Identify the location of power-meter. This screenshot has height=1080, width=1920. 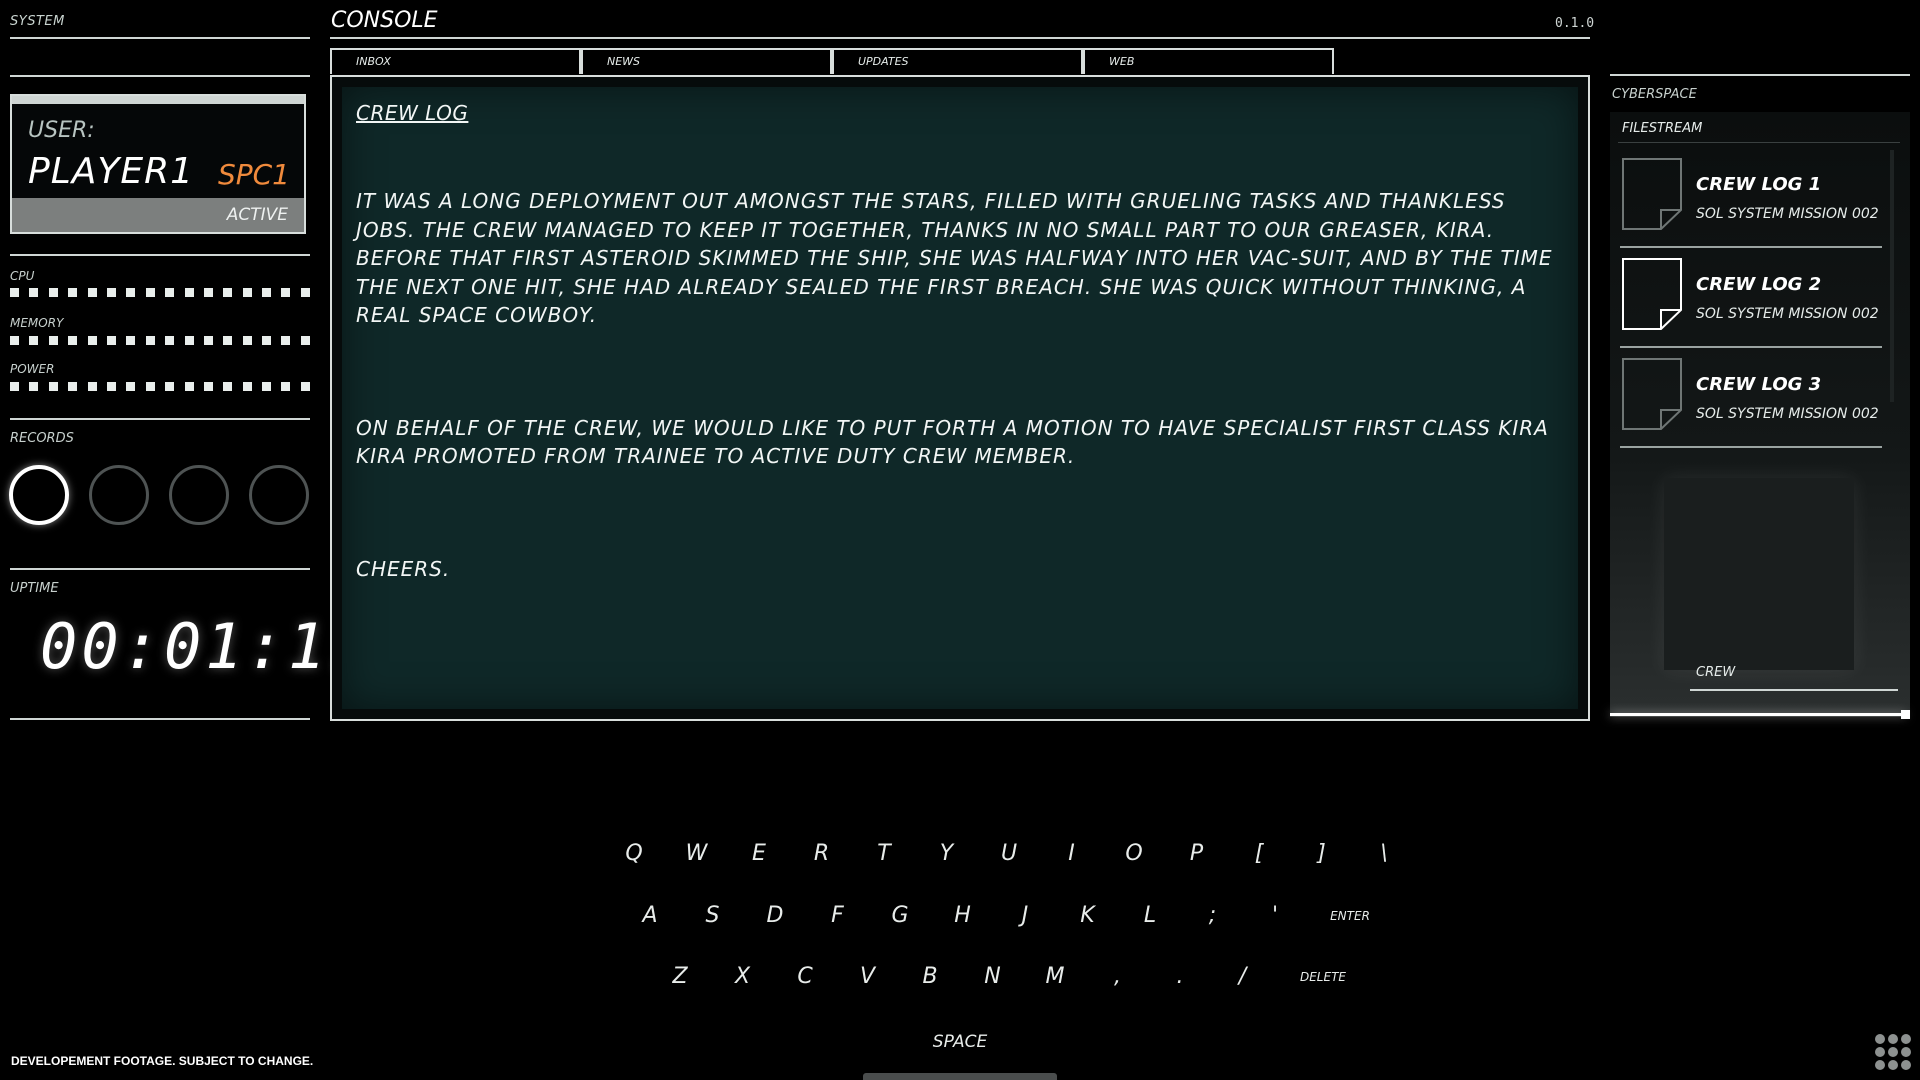
(160, 387).